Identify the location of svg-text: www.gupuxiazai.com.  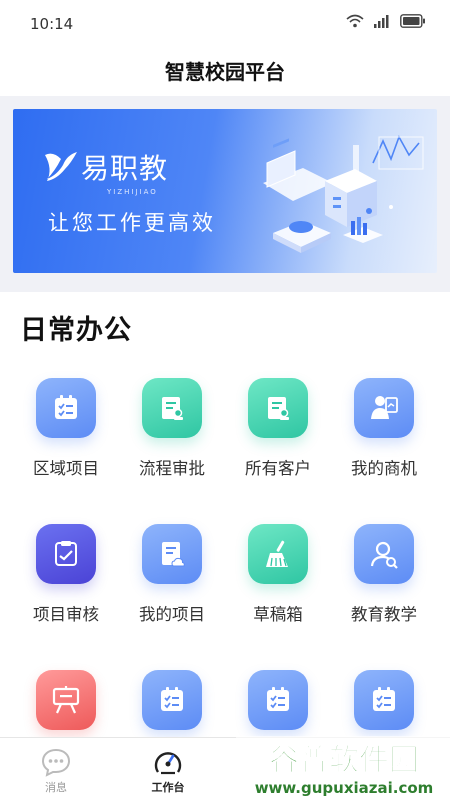
(344, 788).